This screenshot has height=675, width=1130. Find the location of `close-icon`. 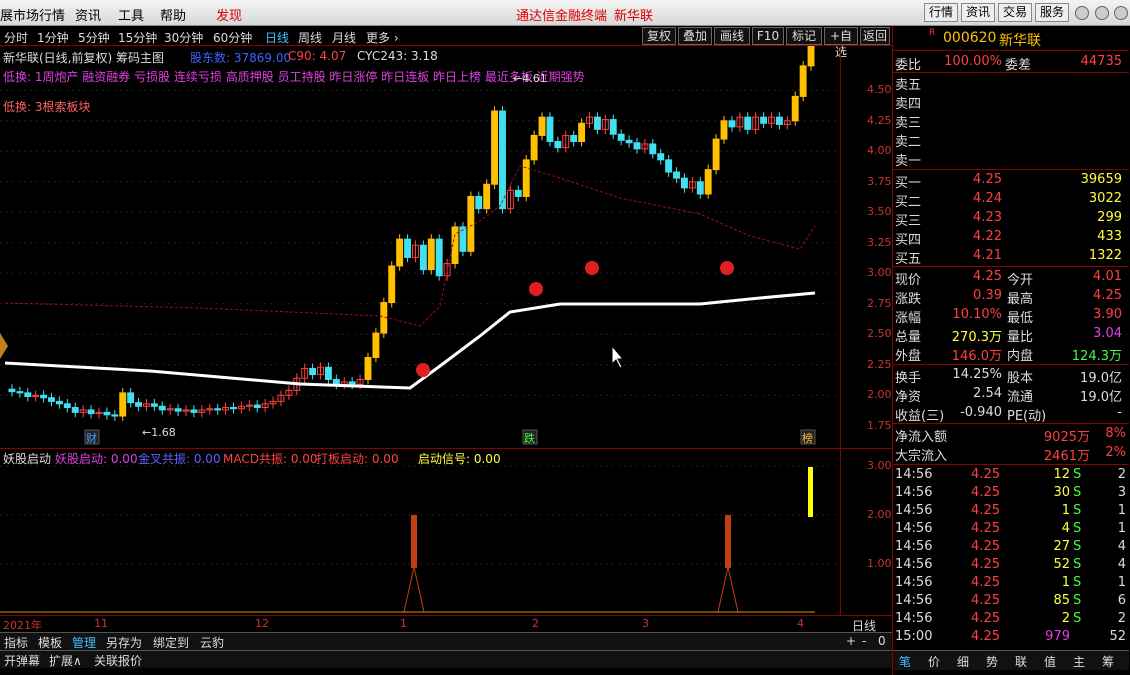

close-icon is located at coordinates (1121, 13).